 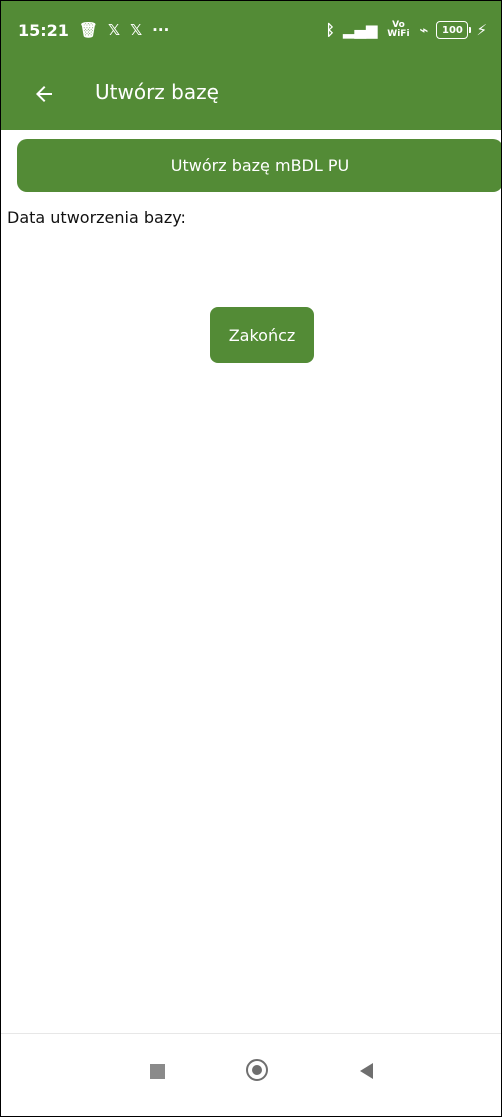 I want to click on page-title: Utwórz bazę, so click(x=157, y=92).